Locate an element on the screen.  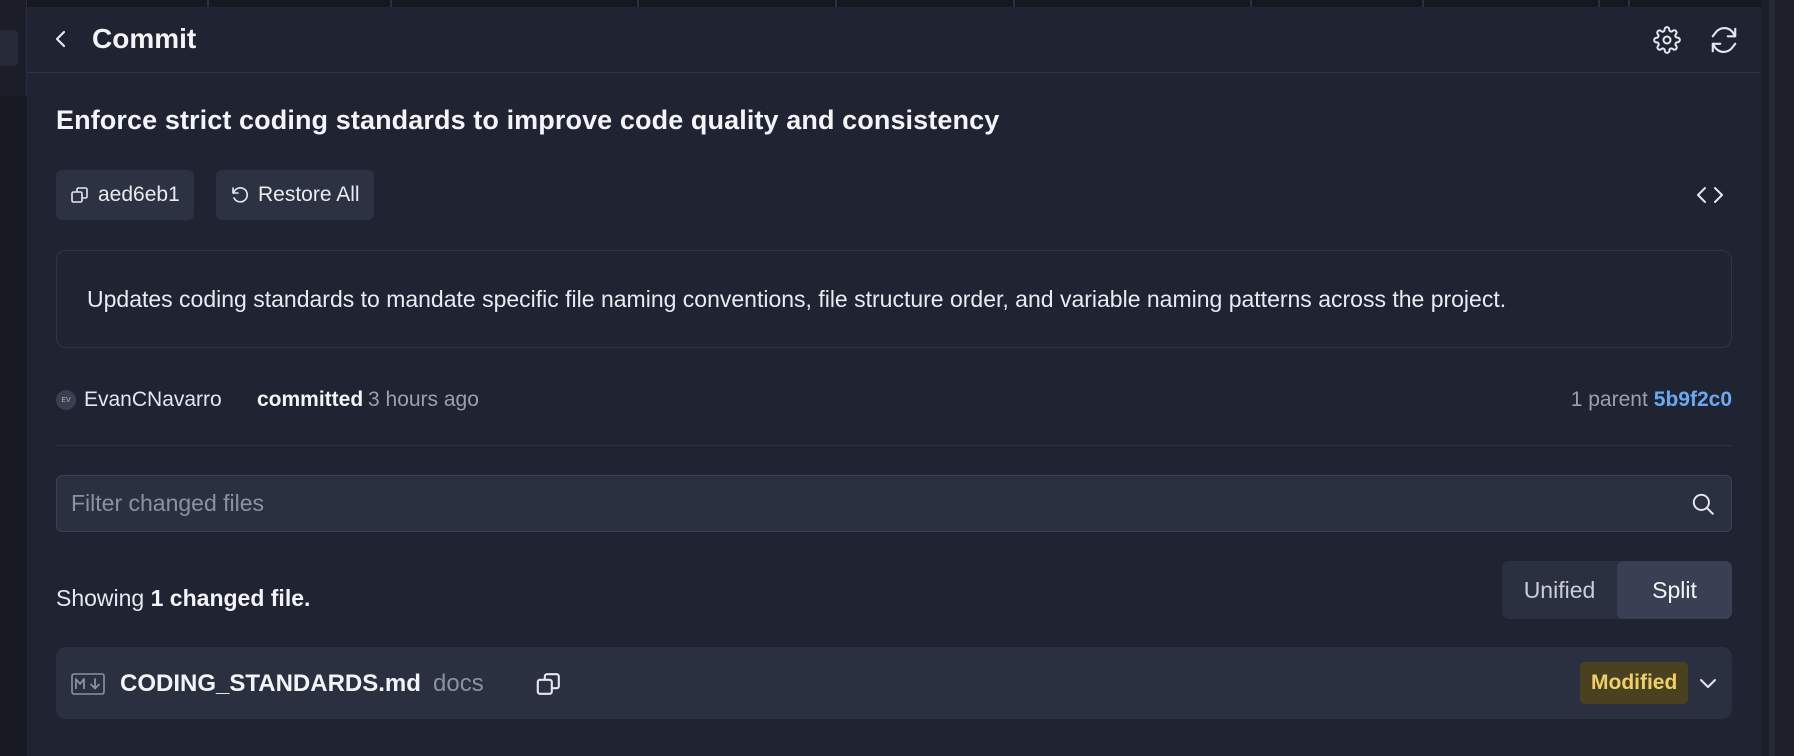
code-brackets-icon is located at coordinates (1710, 195).